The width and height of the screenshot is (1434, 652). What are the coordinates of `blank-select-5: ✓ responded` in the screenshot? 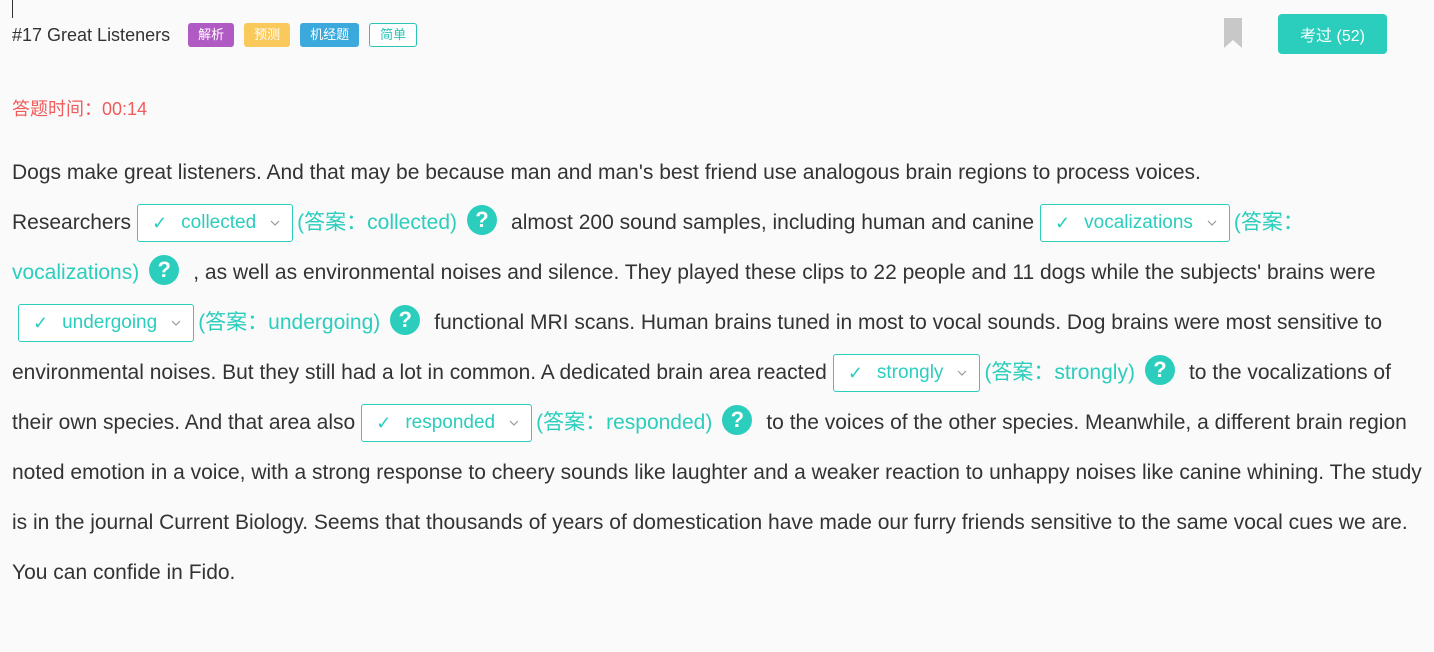 It's located at (447, 423).